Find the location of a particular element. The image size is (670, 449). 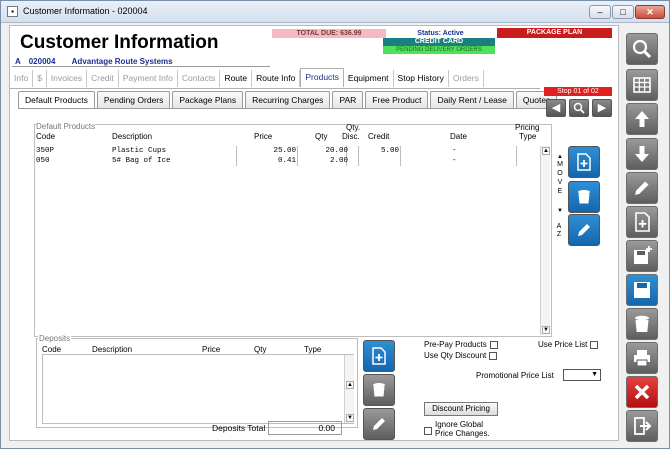

tab-contacts: Contacts is located at coordinates (199, 78).